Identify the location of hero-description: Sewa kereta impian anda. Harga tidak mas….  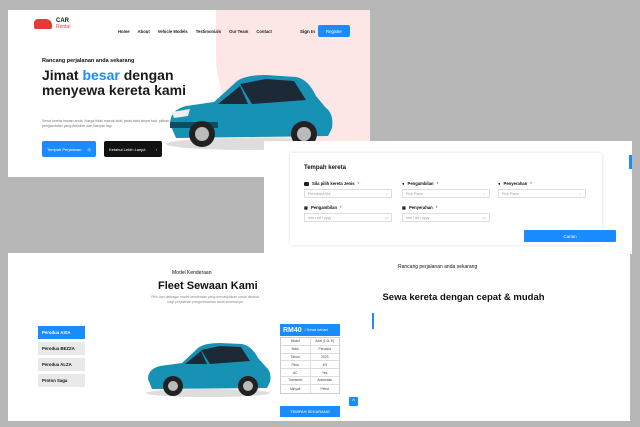
(106, 123).